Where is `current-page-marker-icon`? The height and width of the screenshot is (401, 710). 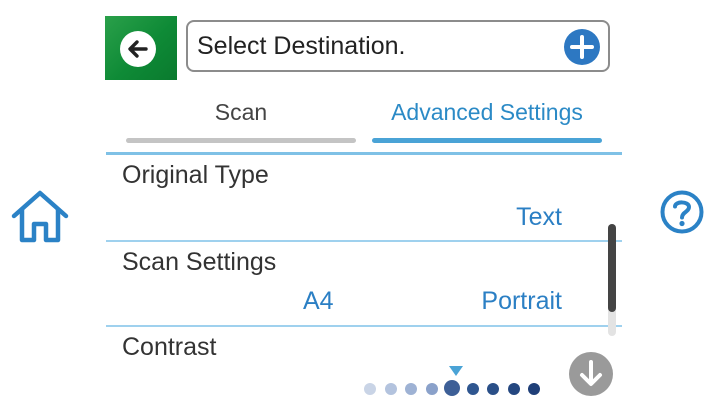
current-page-marker-icon is located at coordinates (456, 371).